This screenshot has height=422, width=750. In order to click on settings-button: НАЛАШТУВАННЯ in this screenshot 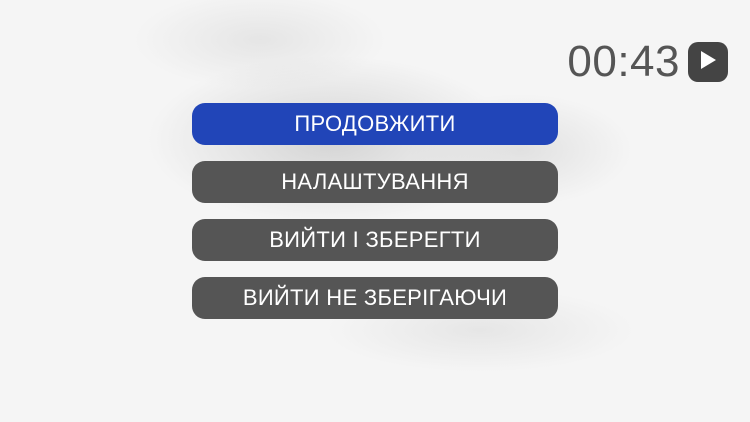, I will do `click(375, 182)`.